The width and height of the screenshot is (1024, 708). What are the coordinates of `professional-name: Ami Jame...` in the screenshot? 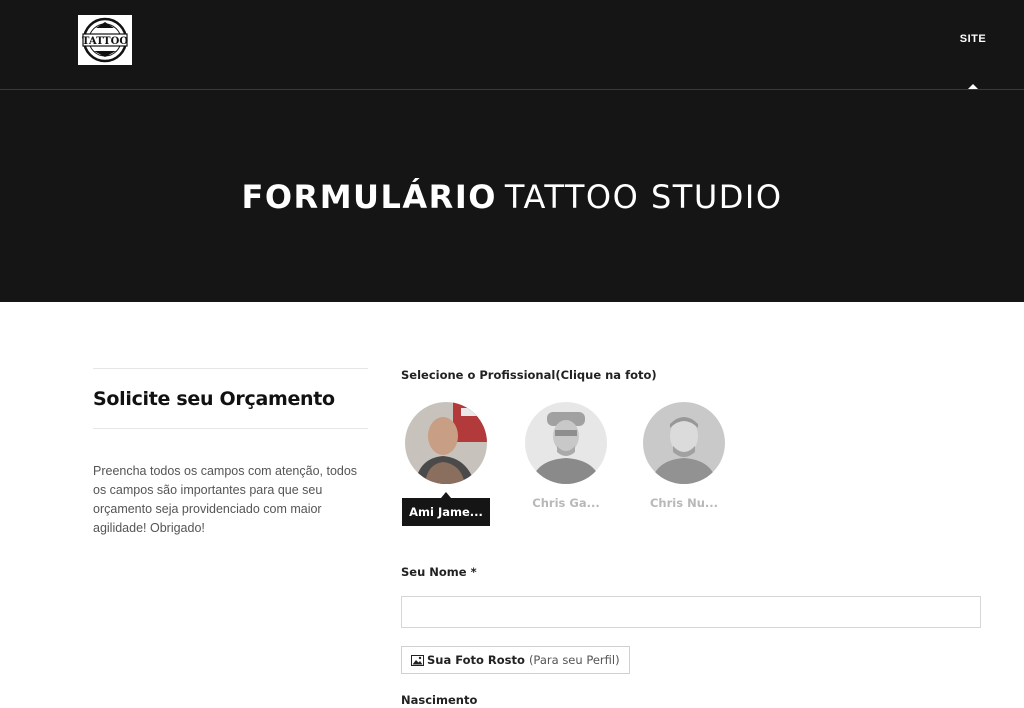 It's located at (446, 509).